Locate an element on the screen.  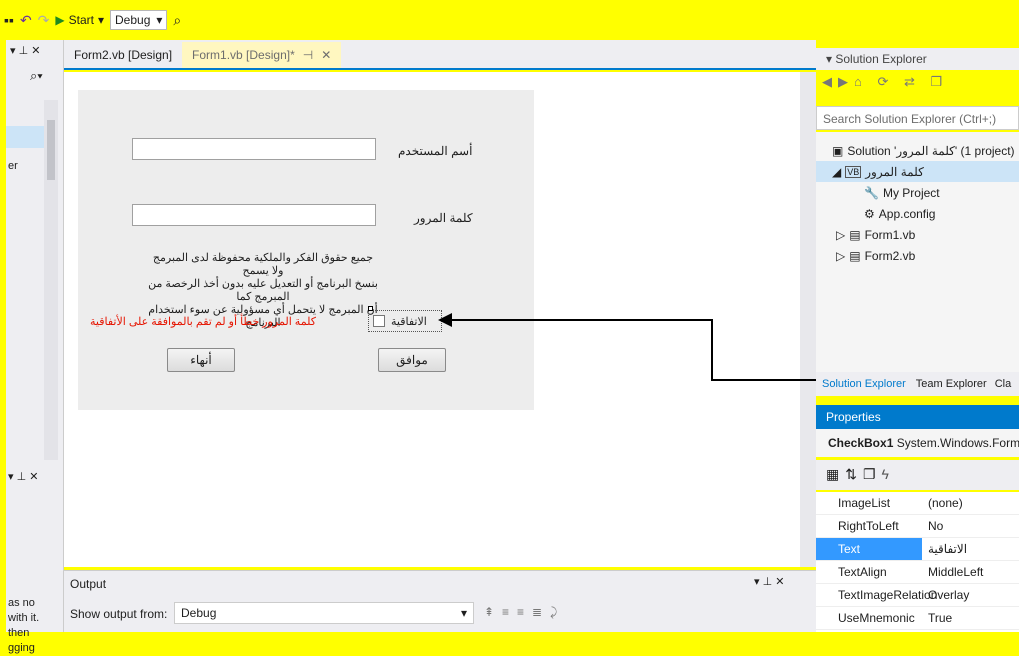
property-row: UseMnemonic True is located at coordinates (917, 618).